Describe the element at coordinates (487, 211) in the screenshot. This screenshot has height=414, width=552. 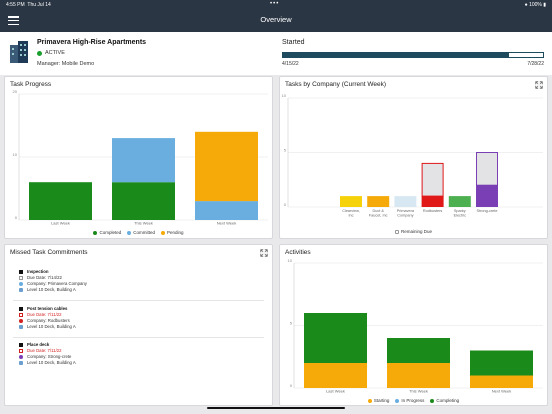
I see `x-tick-label: Strong-crete` at that location.